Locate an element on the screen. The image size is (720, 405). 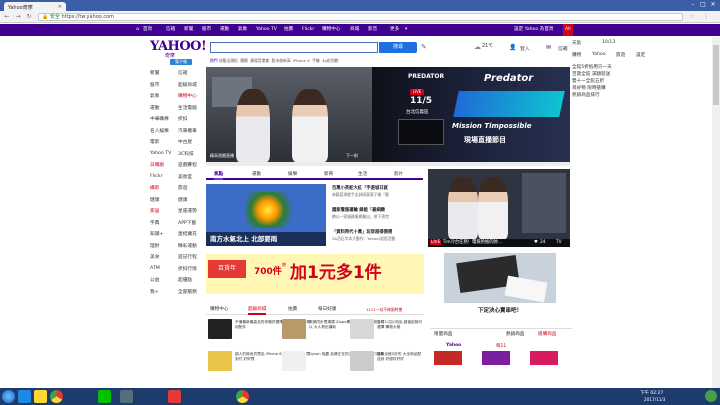
left-nav-item: 全部服務 is located at coordinates (187, 292).